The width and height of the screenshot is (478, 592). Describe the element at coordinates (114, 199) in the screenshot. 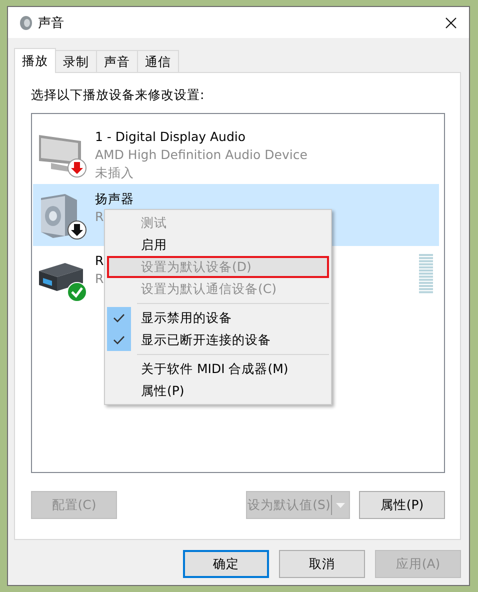

I see `device-name: 扬声器` at that location.